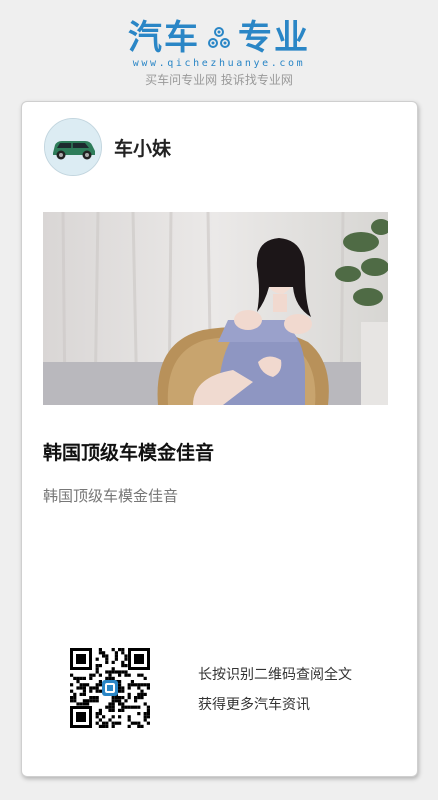 The width and height of the screenshot is (438, 800). Describe the element at coordinates (142, 147) in the screenshot. I see `author-name: 车小妹` at that location.